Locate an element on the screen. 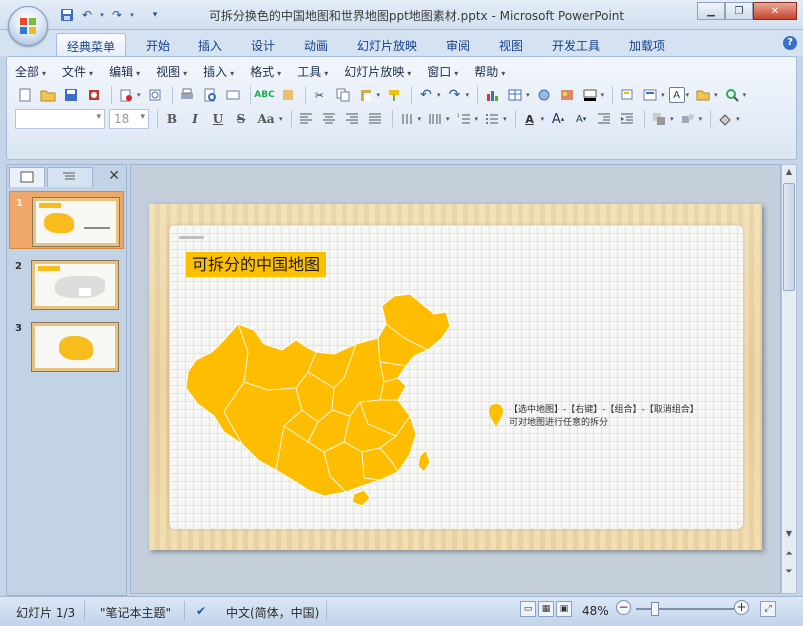 Image resolution: width=803 pixels, height=626 pixels. font-size-combo: 18 is located at coordinates (129, 119).